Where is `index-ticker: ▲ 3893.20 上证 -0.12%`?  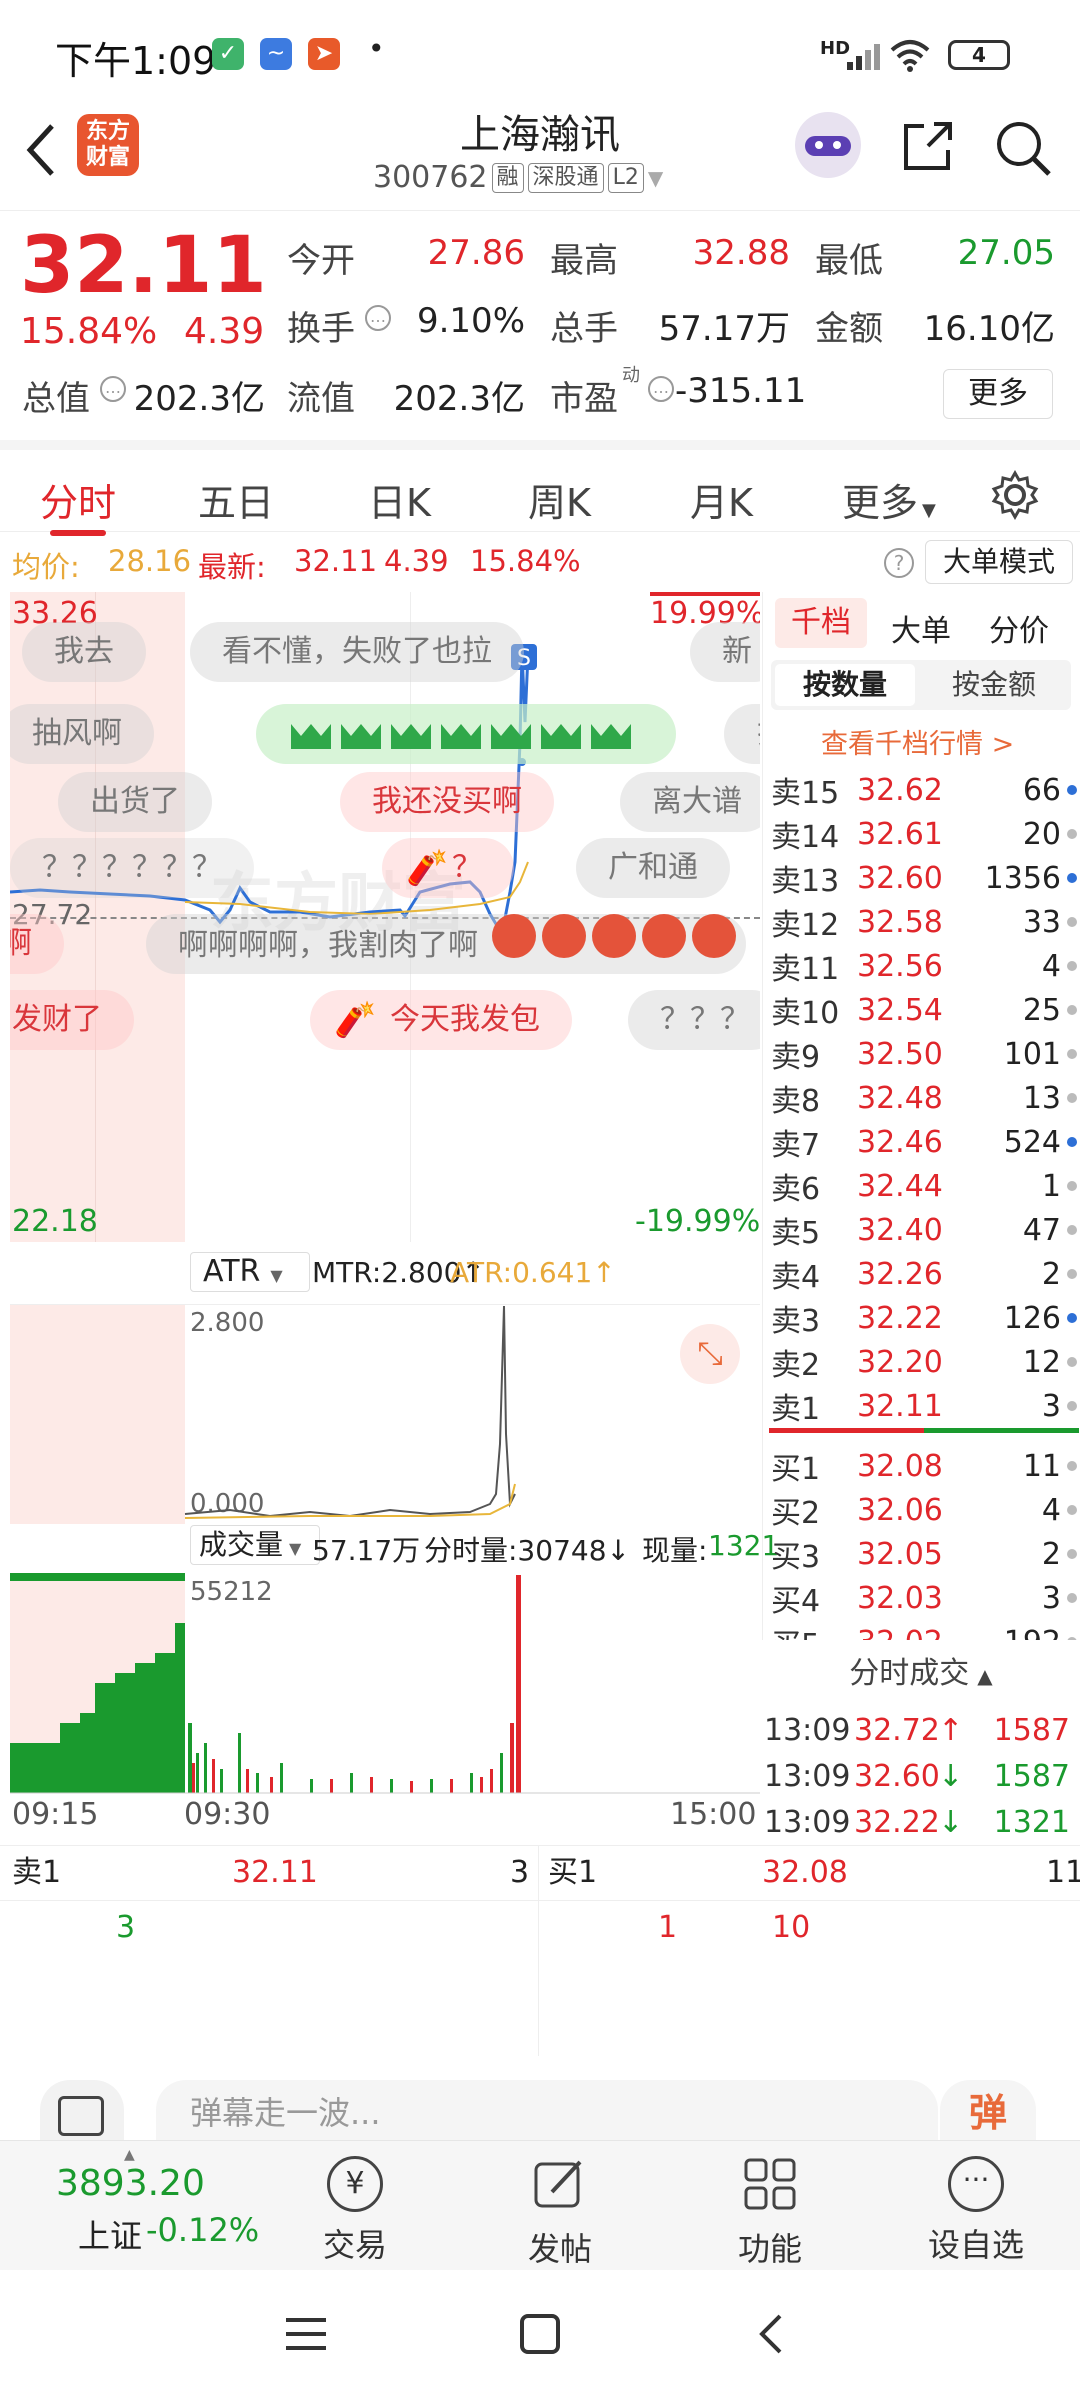 index-ticker: ▲ 3893.20 上证 -0.12% is located at coordinates (157, 2202).